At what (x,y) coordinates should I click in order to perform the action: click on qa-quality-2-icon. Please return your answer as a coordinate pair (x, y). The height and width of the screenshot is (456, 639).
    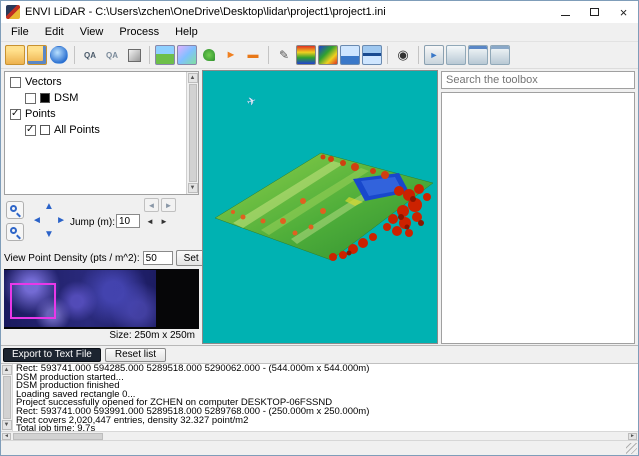
    Looking at the image, I should click on (112, 55).